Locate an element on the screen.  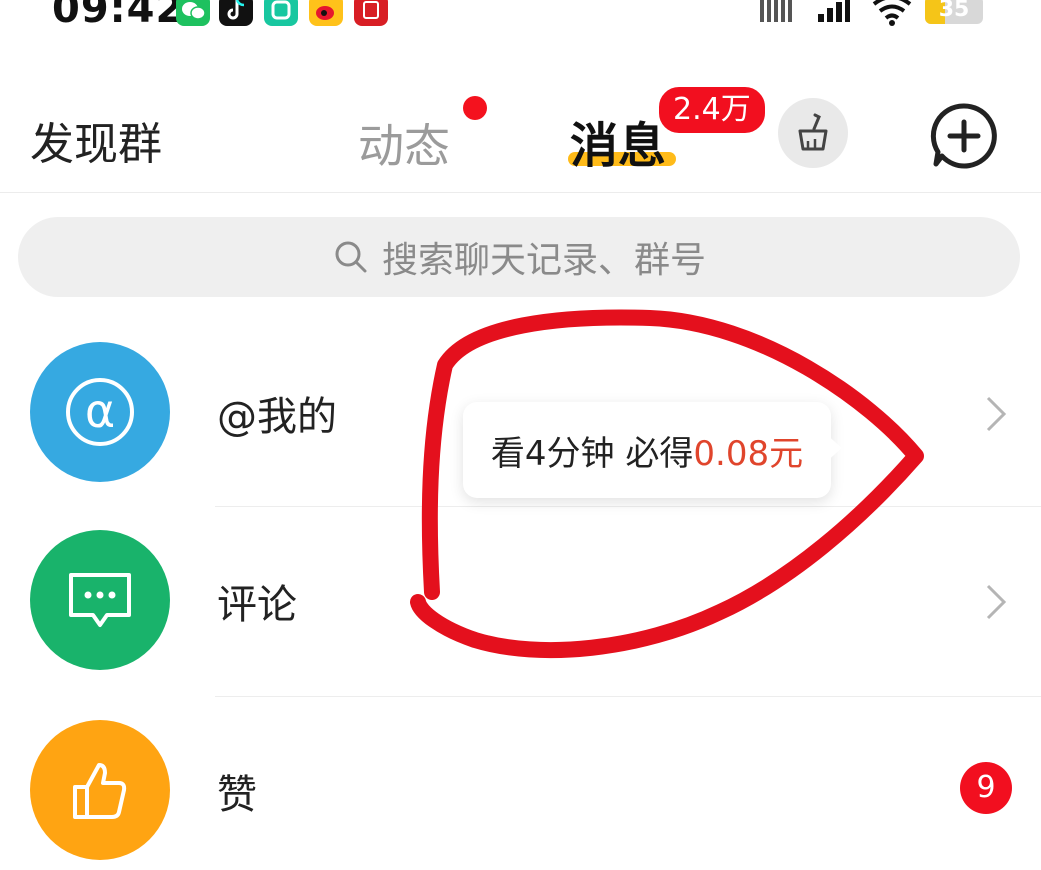
reward-tooltip: 看4分钟 必得 0.08元 is located at coordinates (647, 450).